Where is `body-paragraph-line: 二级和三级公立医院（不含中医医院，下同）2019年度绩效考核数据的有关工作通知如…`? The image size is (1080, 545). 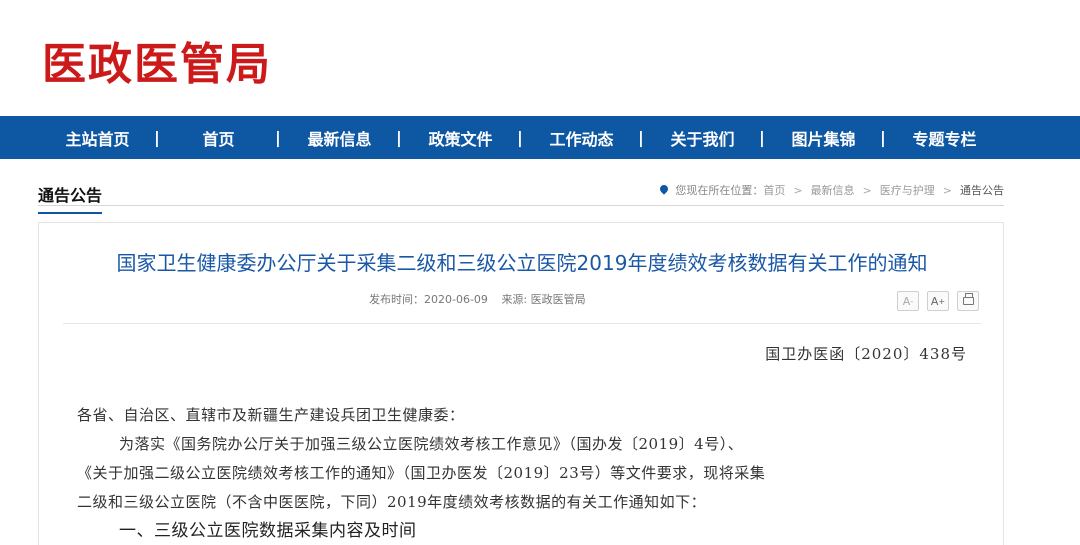
body-paragraph-line: 二级和三级公立医院（不含中医医院，下同）2019年度绩效考核数据的有关工作通知如… is located at coordinates (392, 502).